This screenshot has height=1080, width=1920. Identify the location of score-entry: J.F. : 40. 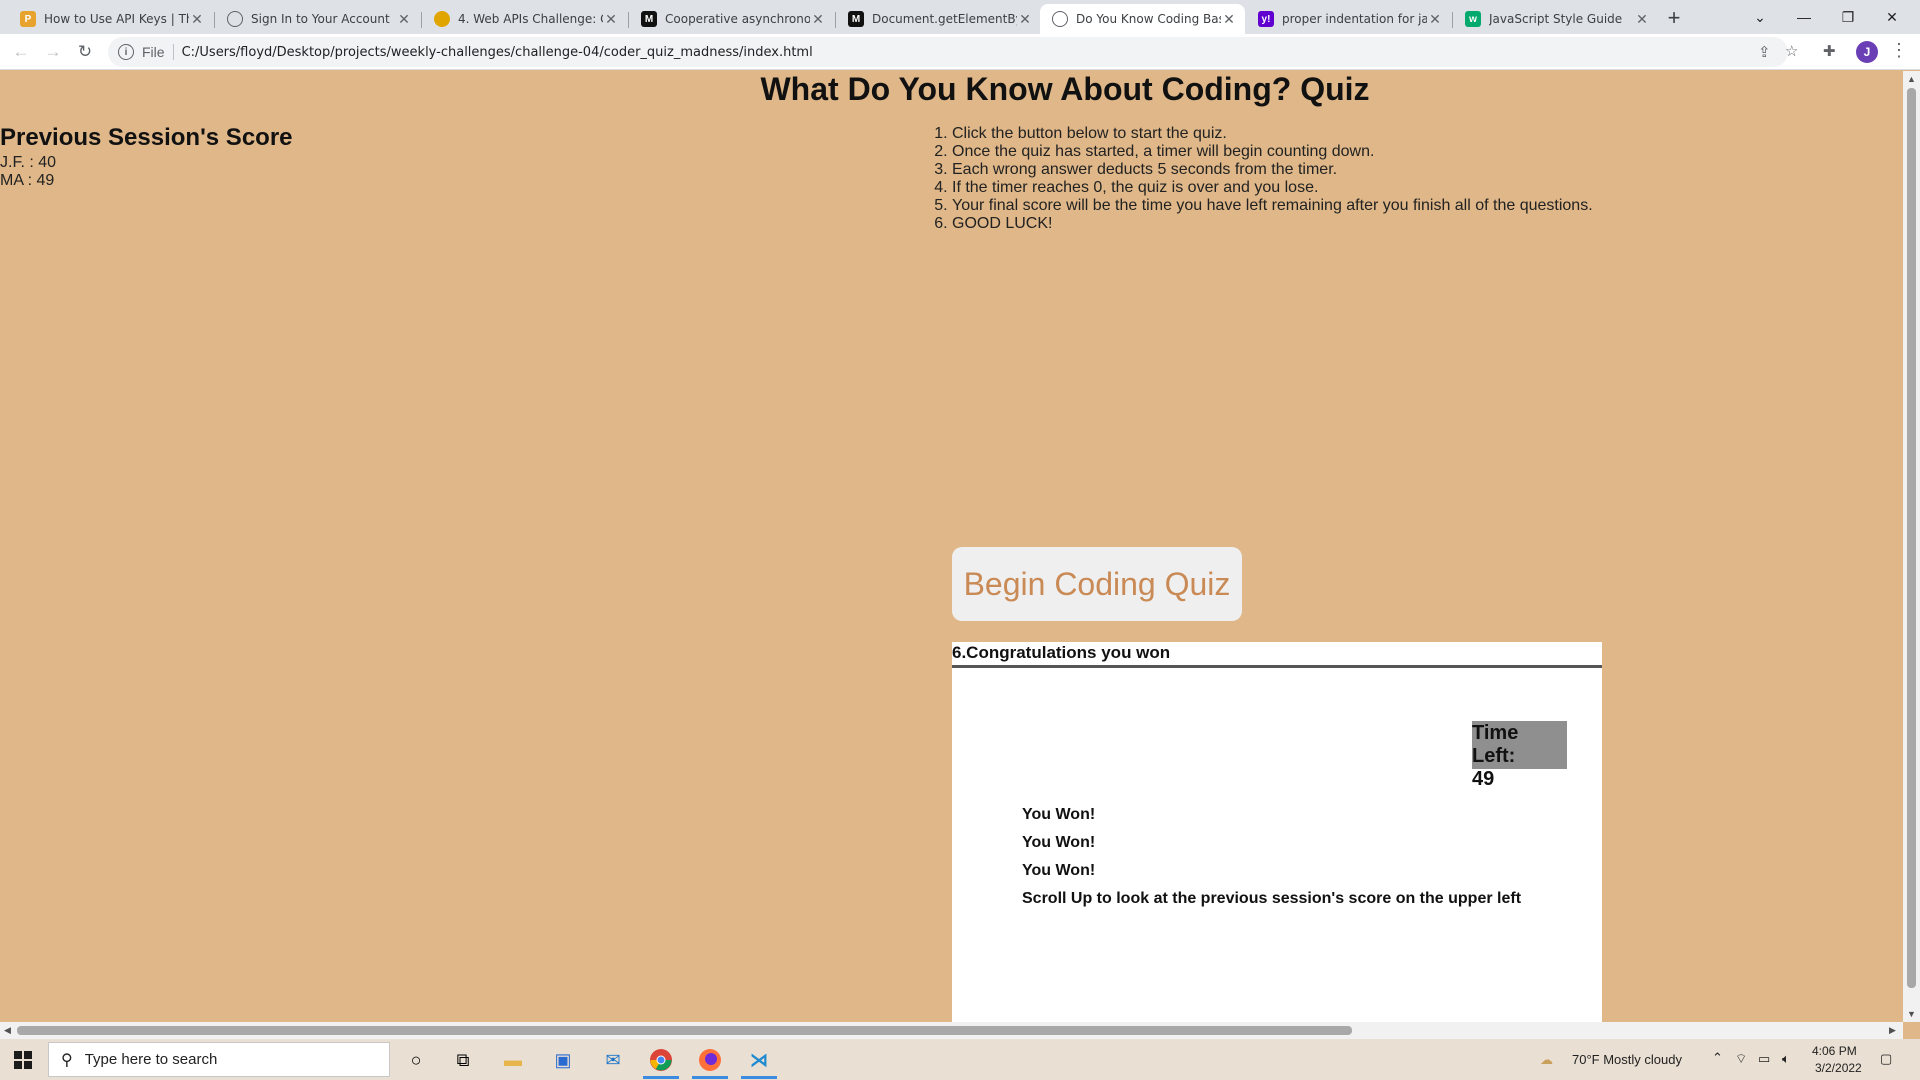
(28, 162).